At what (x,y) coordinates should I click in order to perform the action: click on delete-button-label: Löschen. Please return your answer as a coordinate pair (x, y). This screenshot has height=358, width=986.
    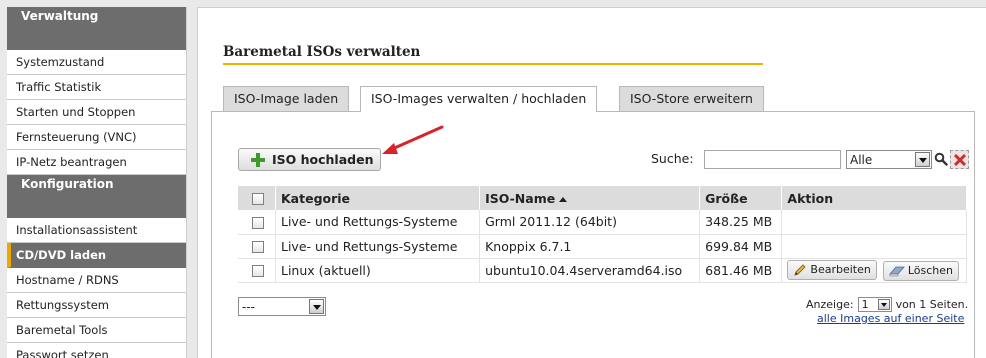
    Looking at the image, I should click on (930, 270).